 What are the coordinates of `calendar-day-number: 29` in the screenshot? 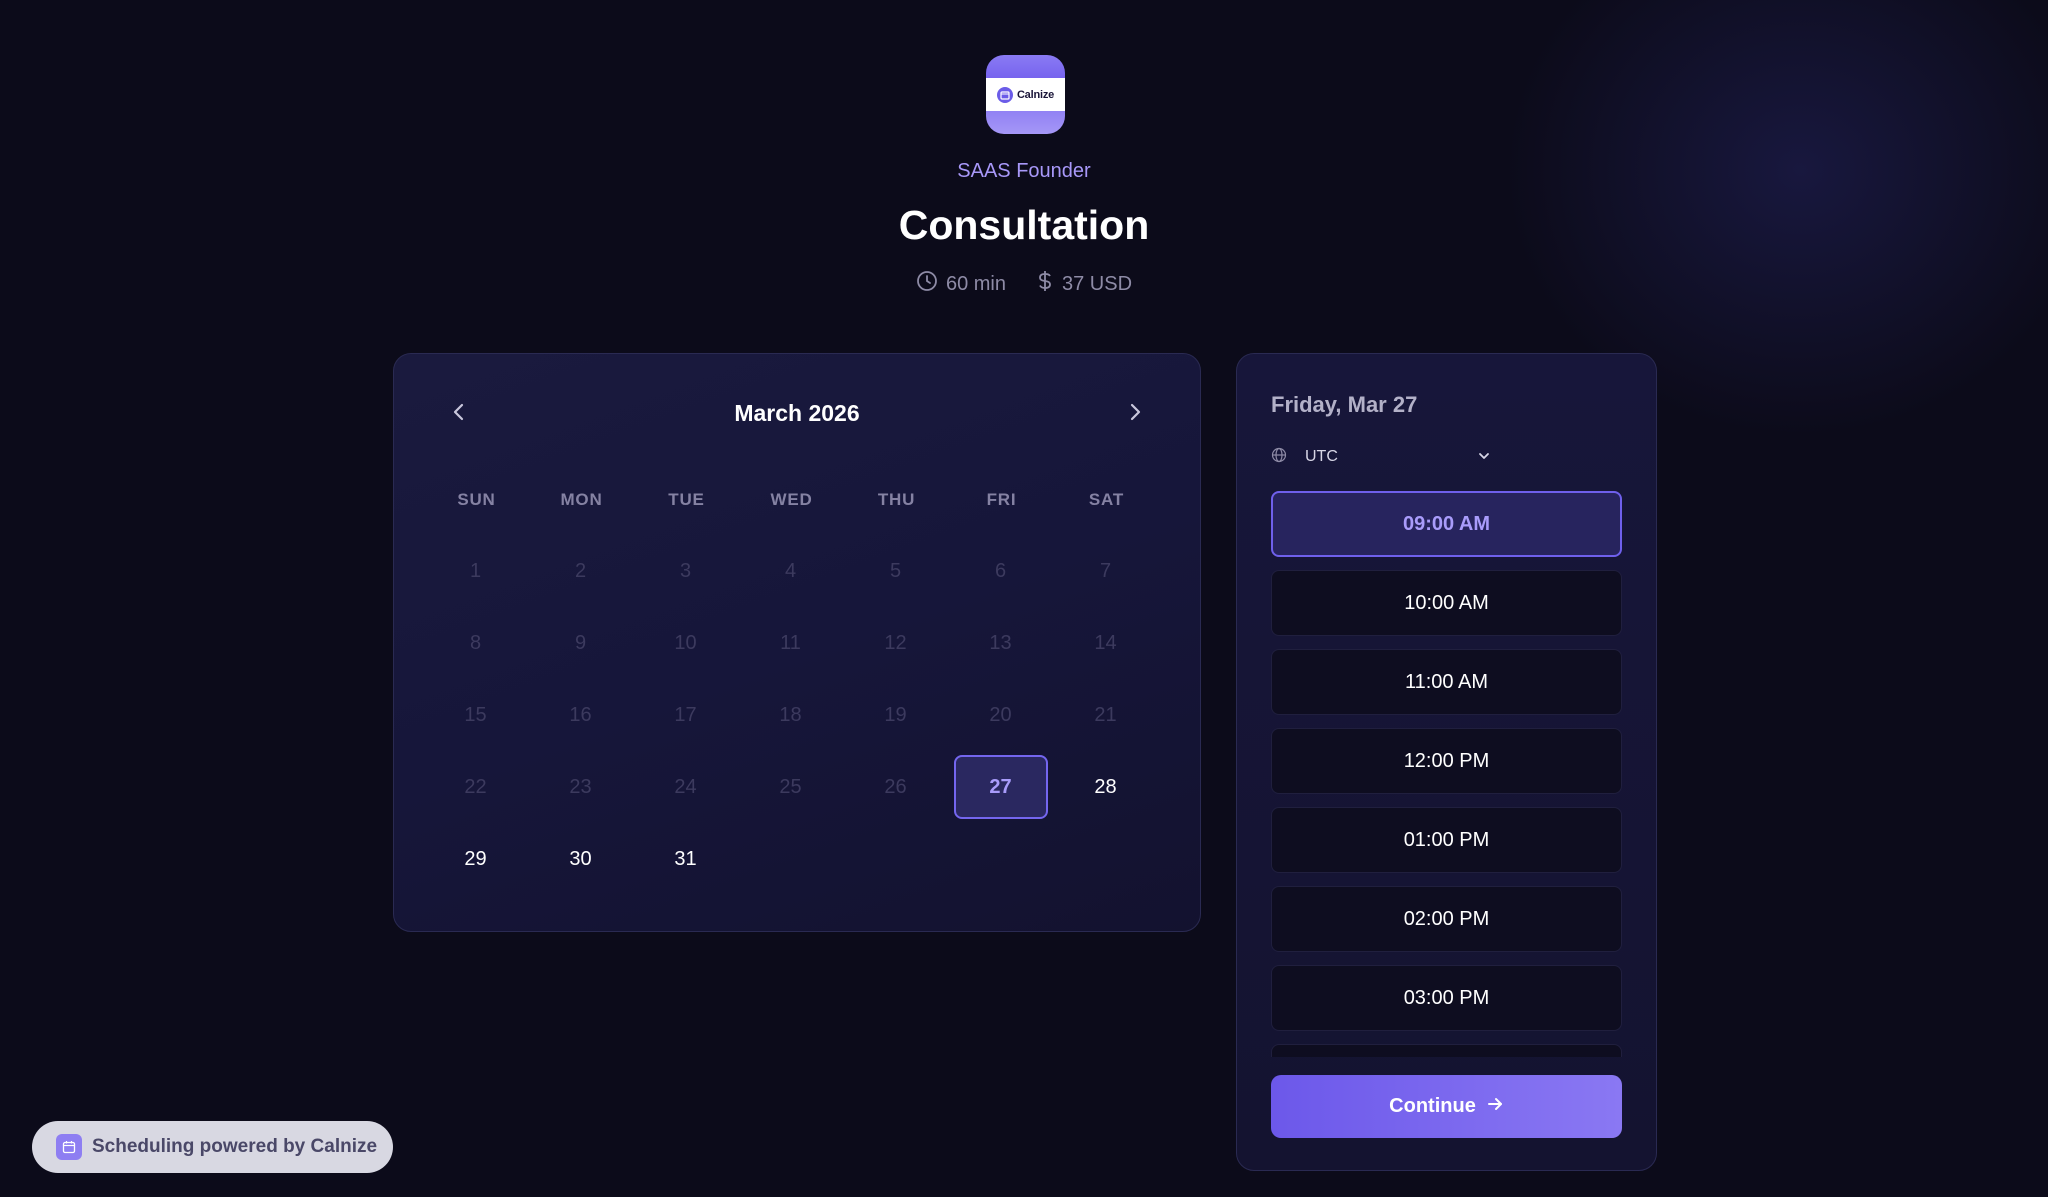 It's located at (475, 858).